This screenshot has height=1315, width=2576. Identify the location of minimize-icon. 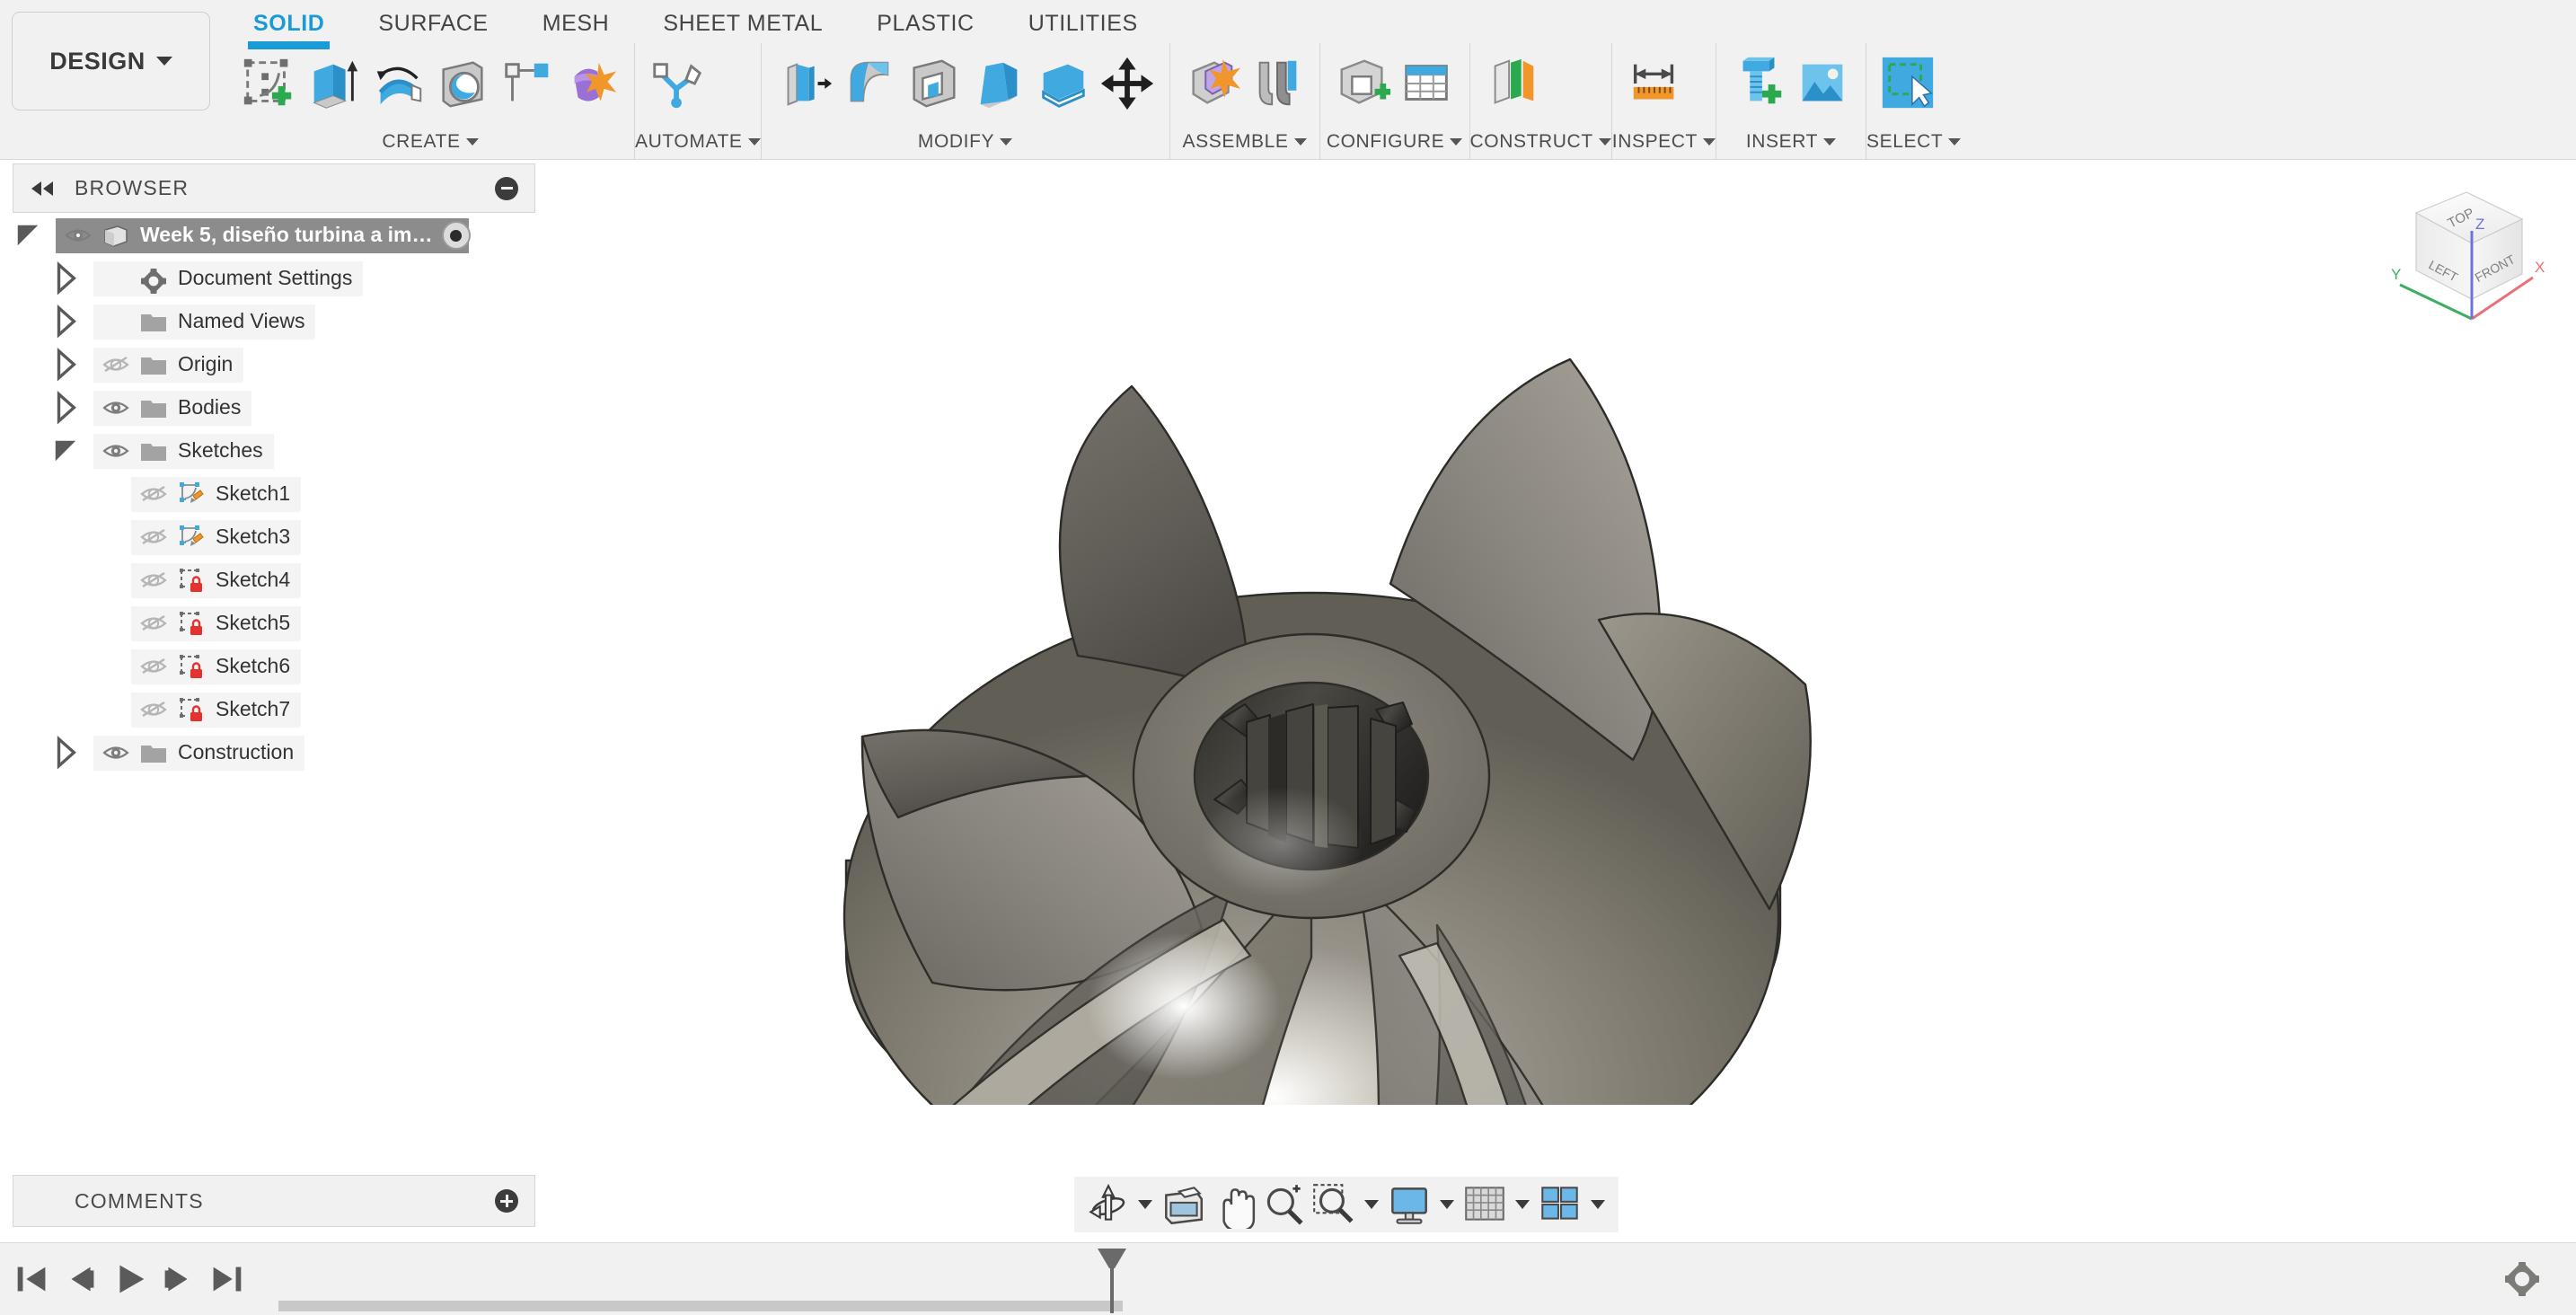
(507, 188).